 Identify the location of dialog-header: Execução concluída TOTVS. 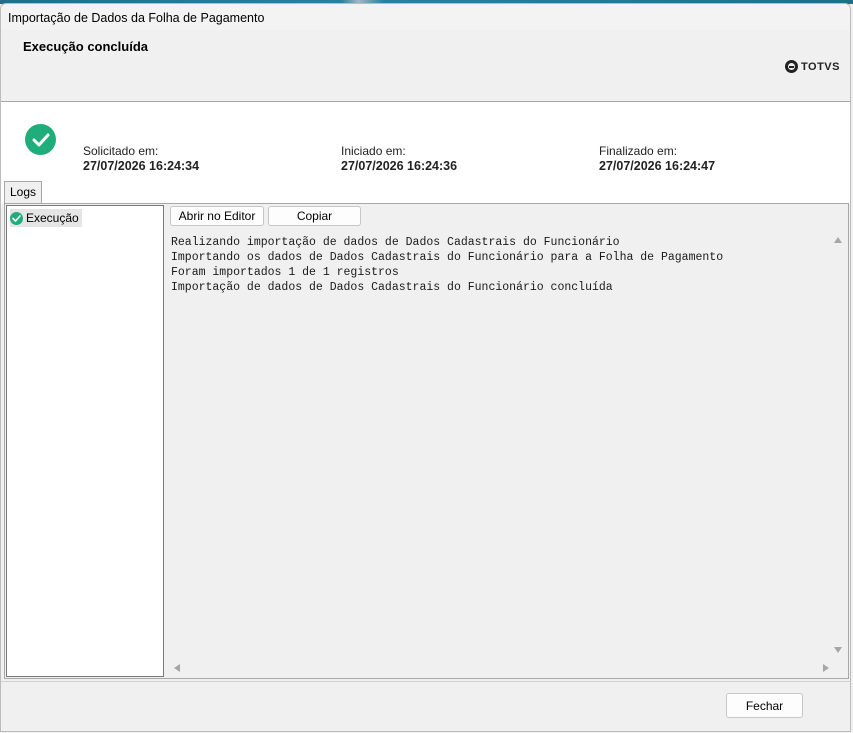
(425, 65).